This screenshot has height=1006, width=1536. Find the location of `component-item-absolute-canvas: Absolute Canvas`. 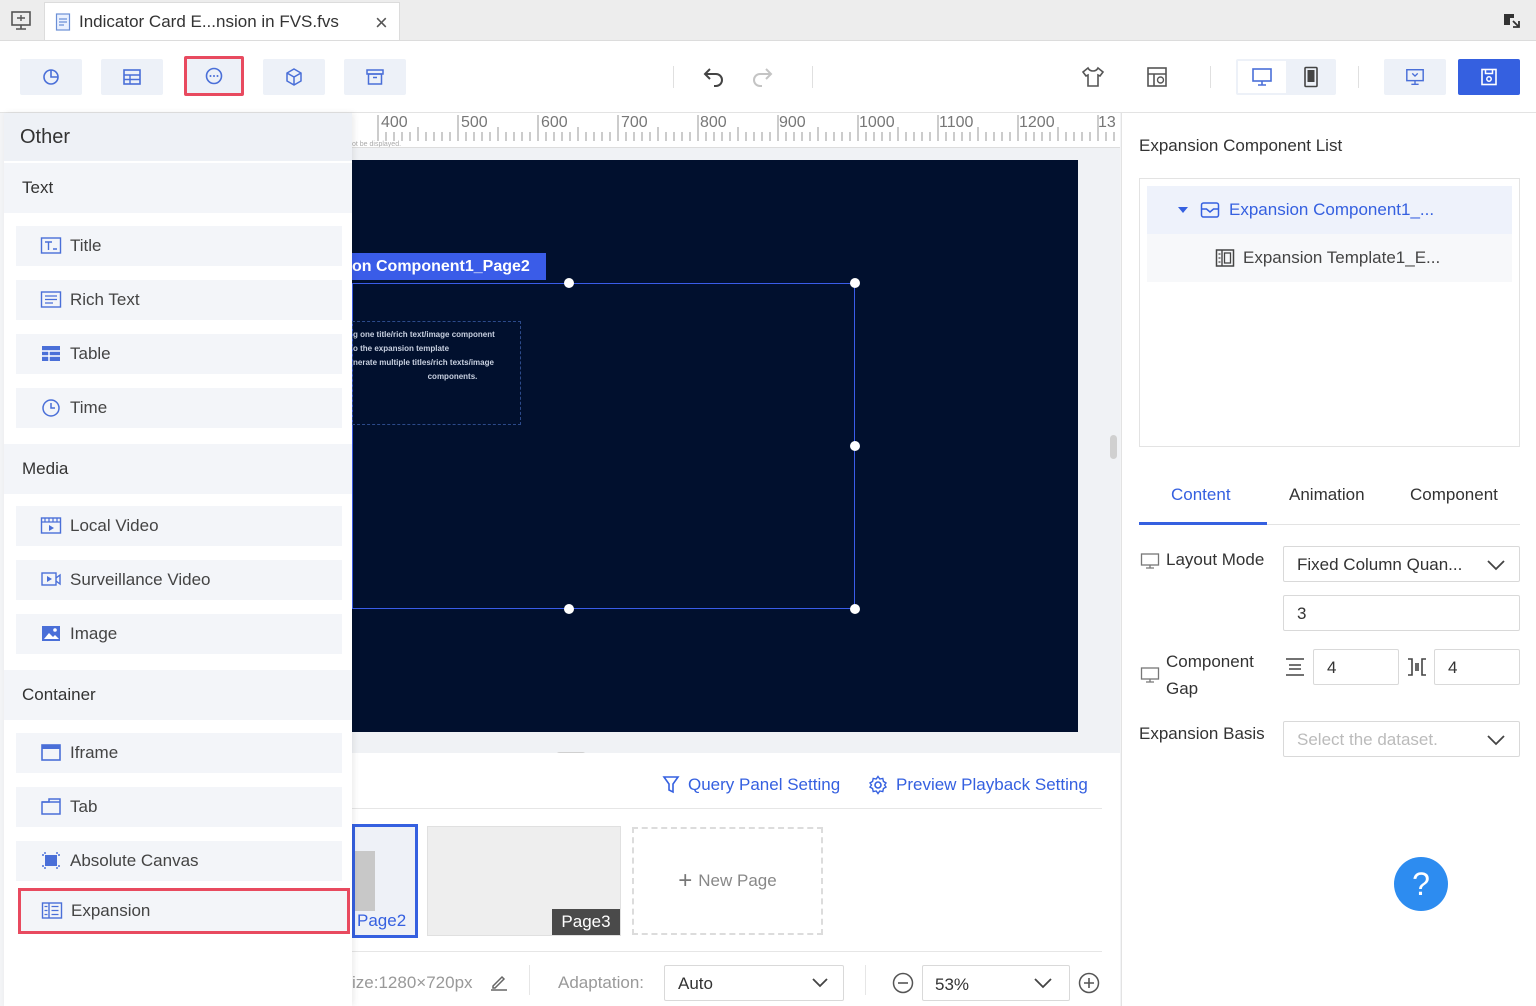

component-item-absolute-canvas: Absolute Canvas is located at coordinates (179, 861).